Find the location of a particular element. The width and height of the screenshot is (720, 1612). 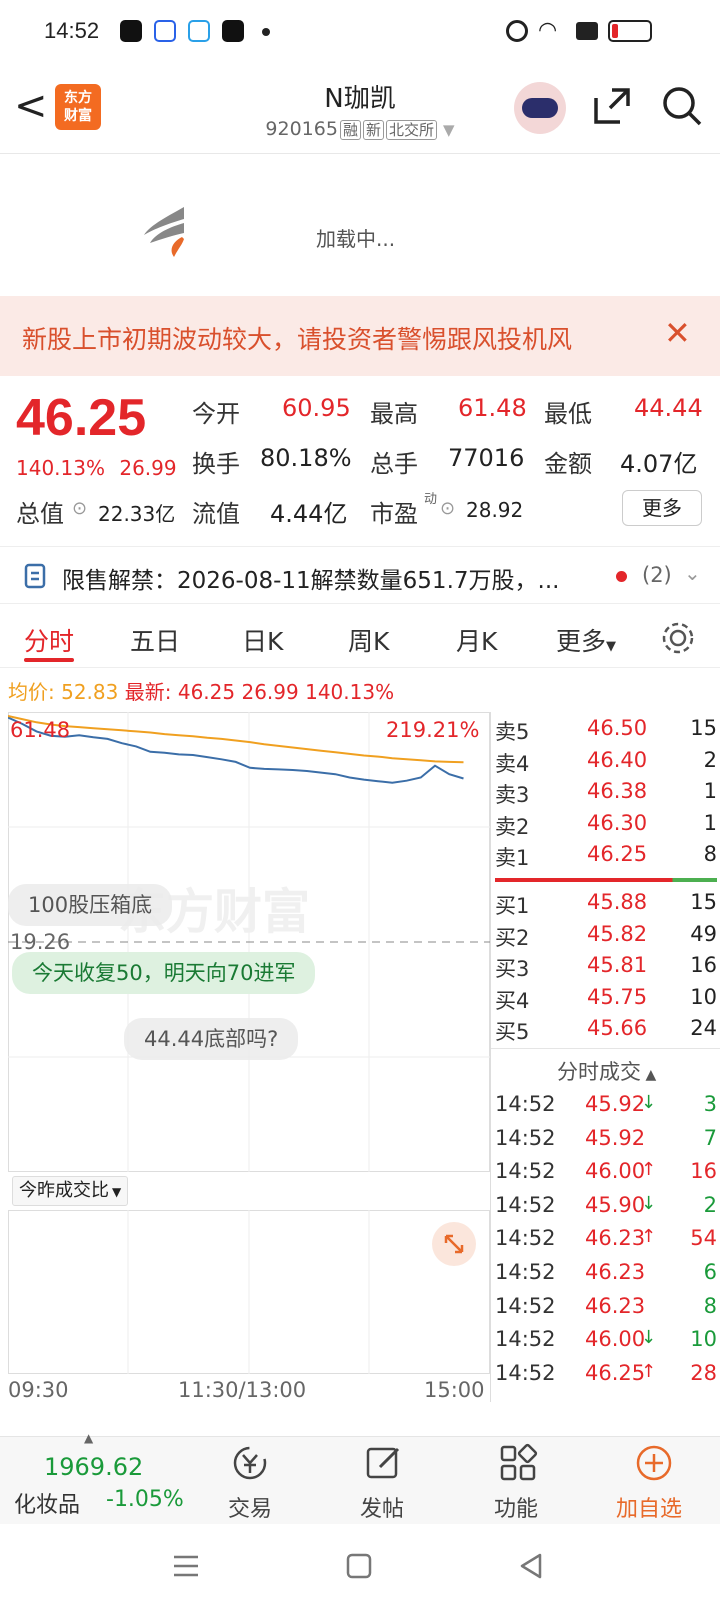

latest-pct: 140.13% is located at coordinates (350, 692).